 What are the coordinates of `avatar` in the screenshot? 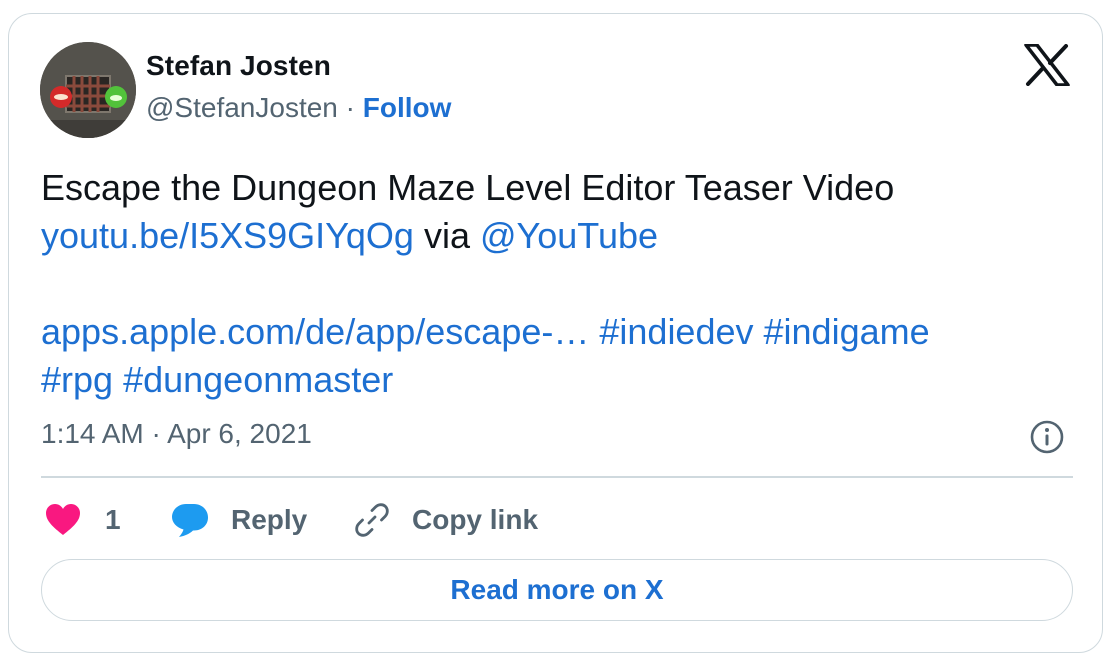 It's located at (88, 90).